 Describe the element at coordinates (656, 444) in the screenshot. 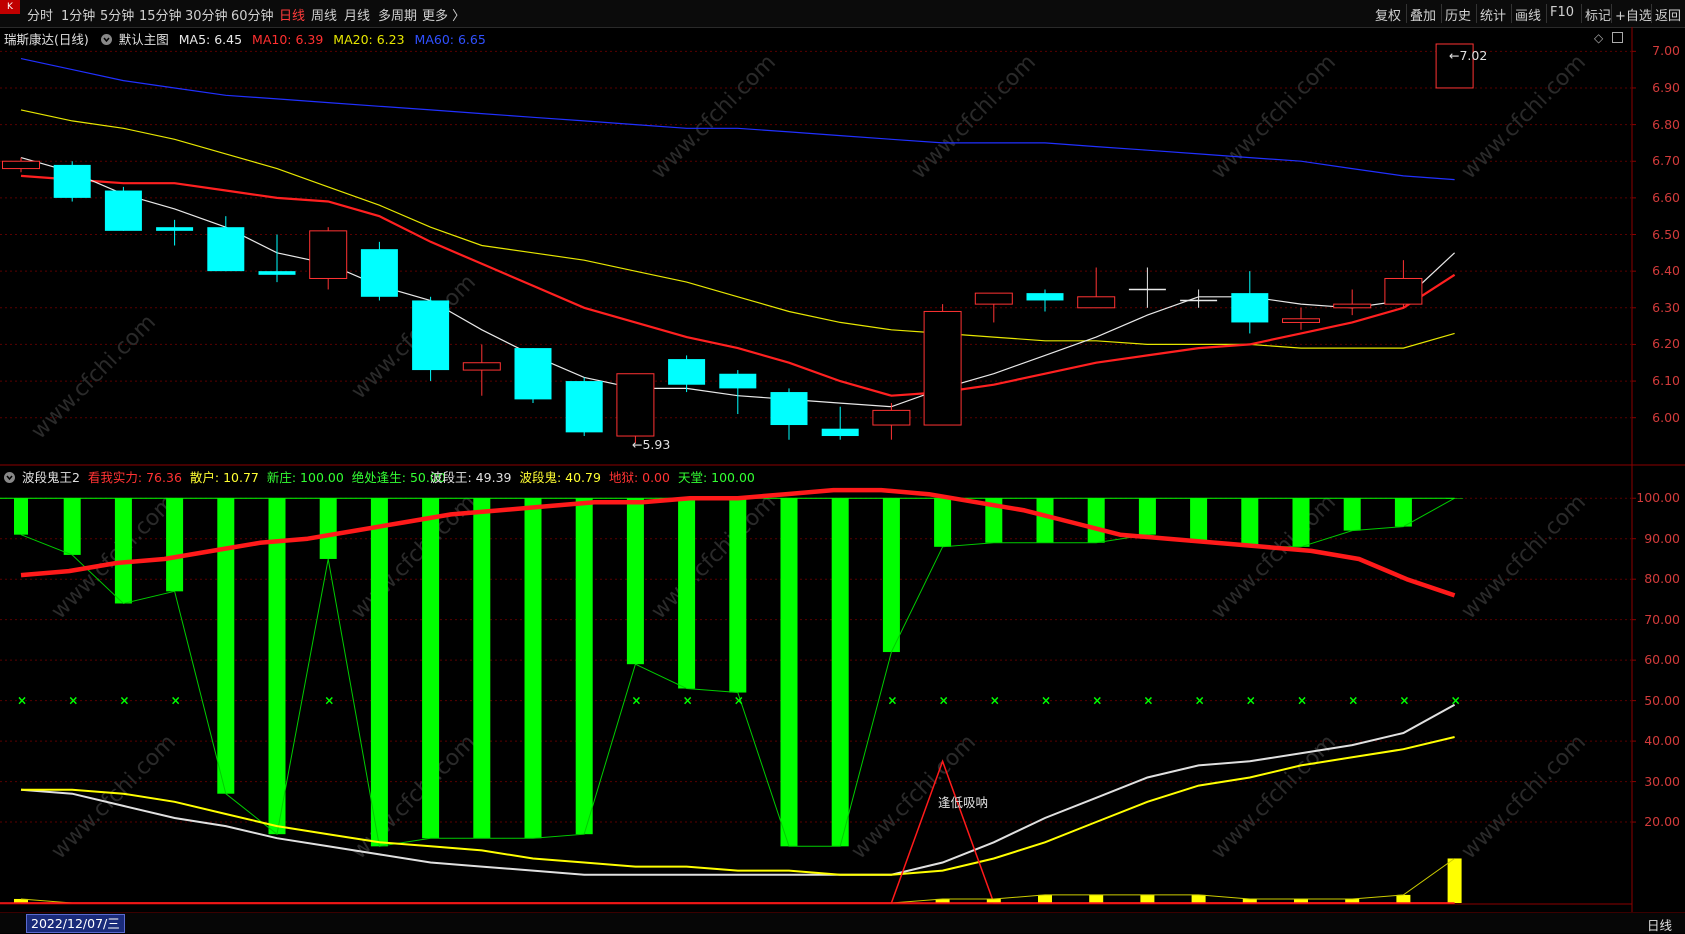

I see `low-price-value: 5.93` at that location.